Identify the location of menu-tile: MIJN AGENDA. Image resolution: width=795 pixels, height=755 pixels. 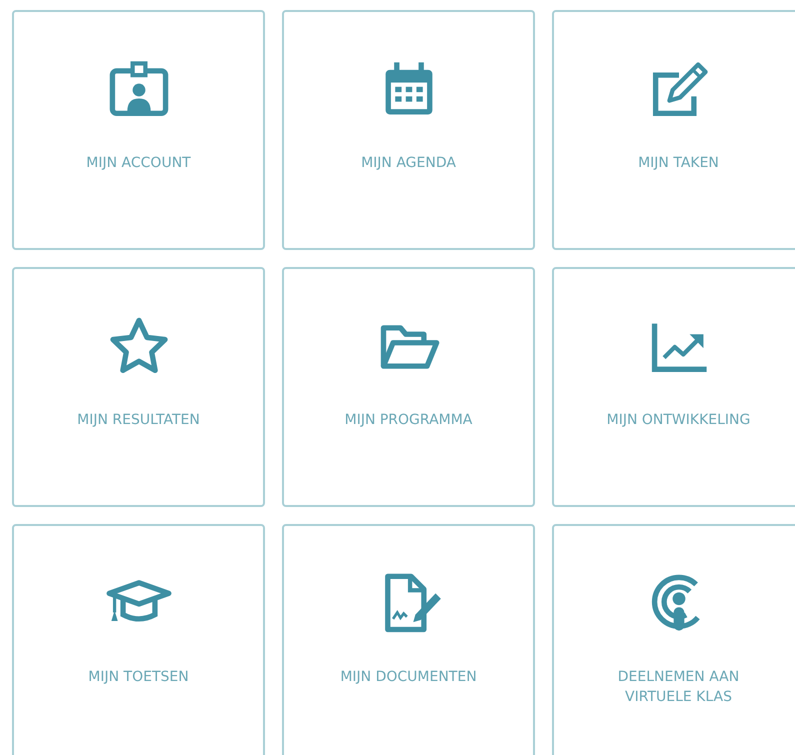
(408, 130).